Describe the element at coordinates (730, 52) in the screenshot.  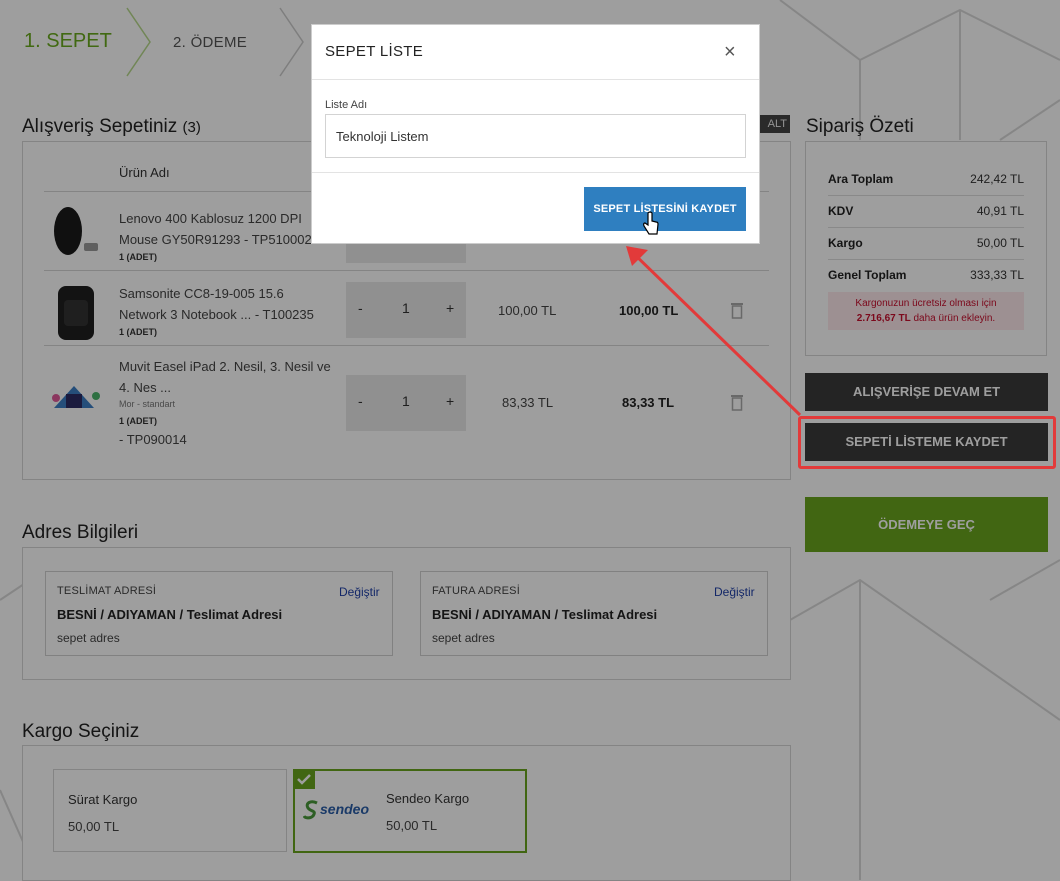
I see `close-icon: ×` at that location.